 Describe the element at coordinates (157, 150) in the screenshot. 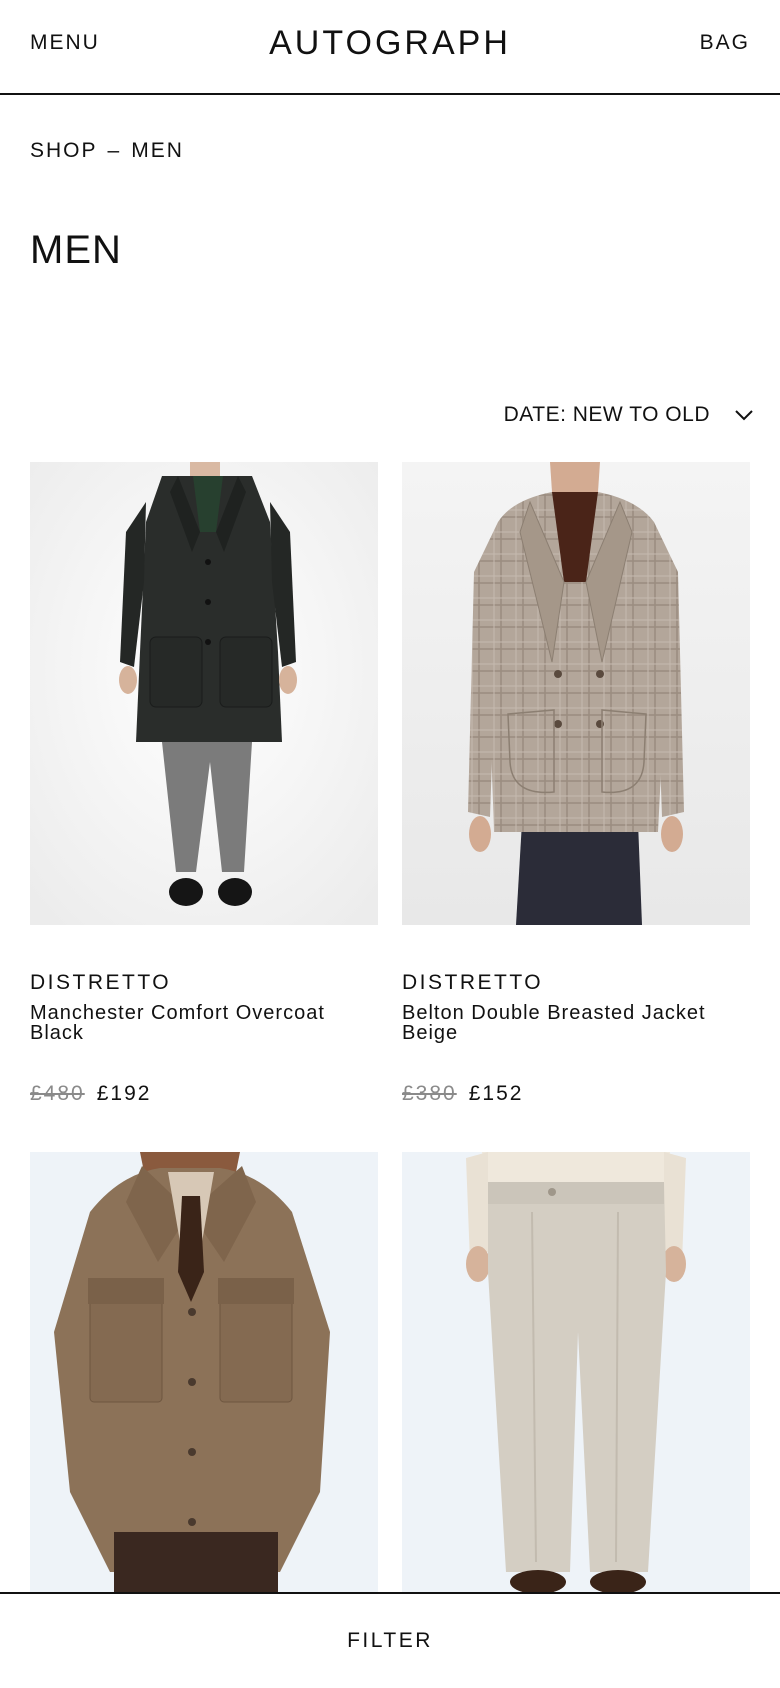

I see `breadcrumb-item-men: MEN` at that location.